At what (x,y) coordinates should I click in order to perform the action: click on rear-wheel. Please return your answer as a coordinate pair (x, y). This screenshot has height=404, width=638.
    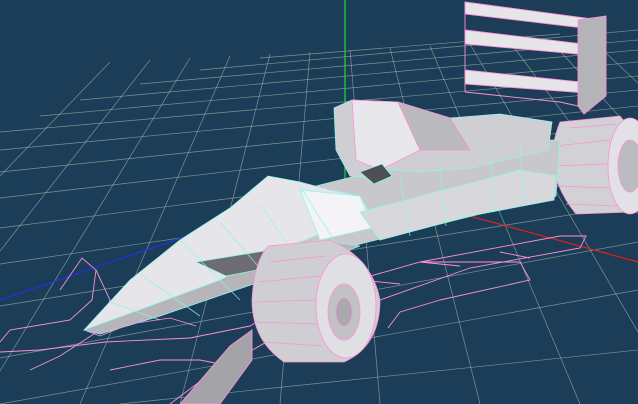
    Looking at the image, I should click on (594, 165).